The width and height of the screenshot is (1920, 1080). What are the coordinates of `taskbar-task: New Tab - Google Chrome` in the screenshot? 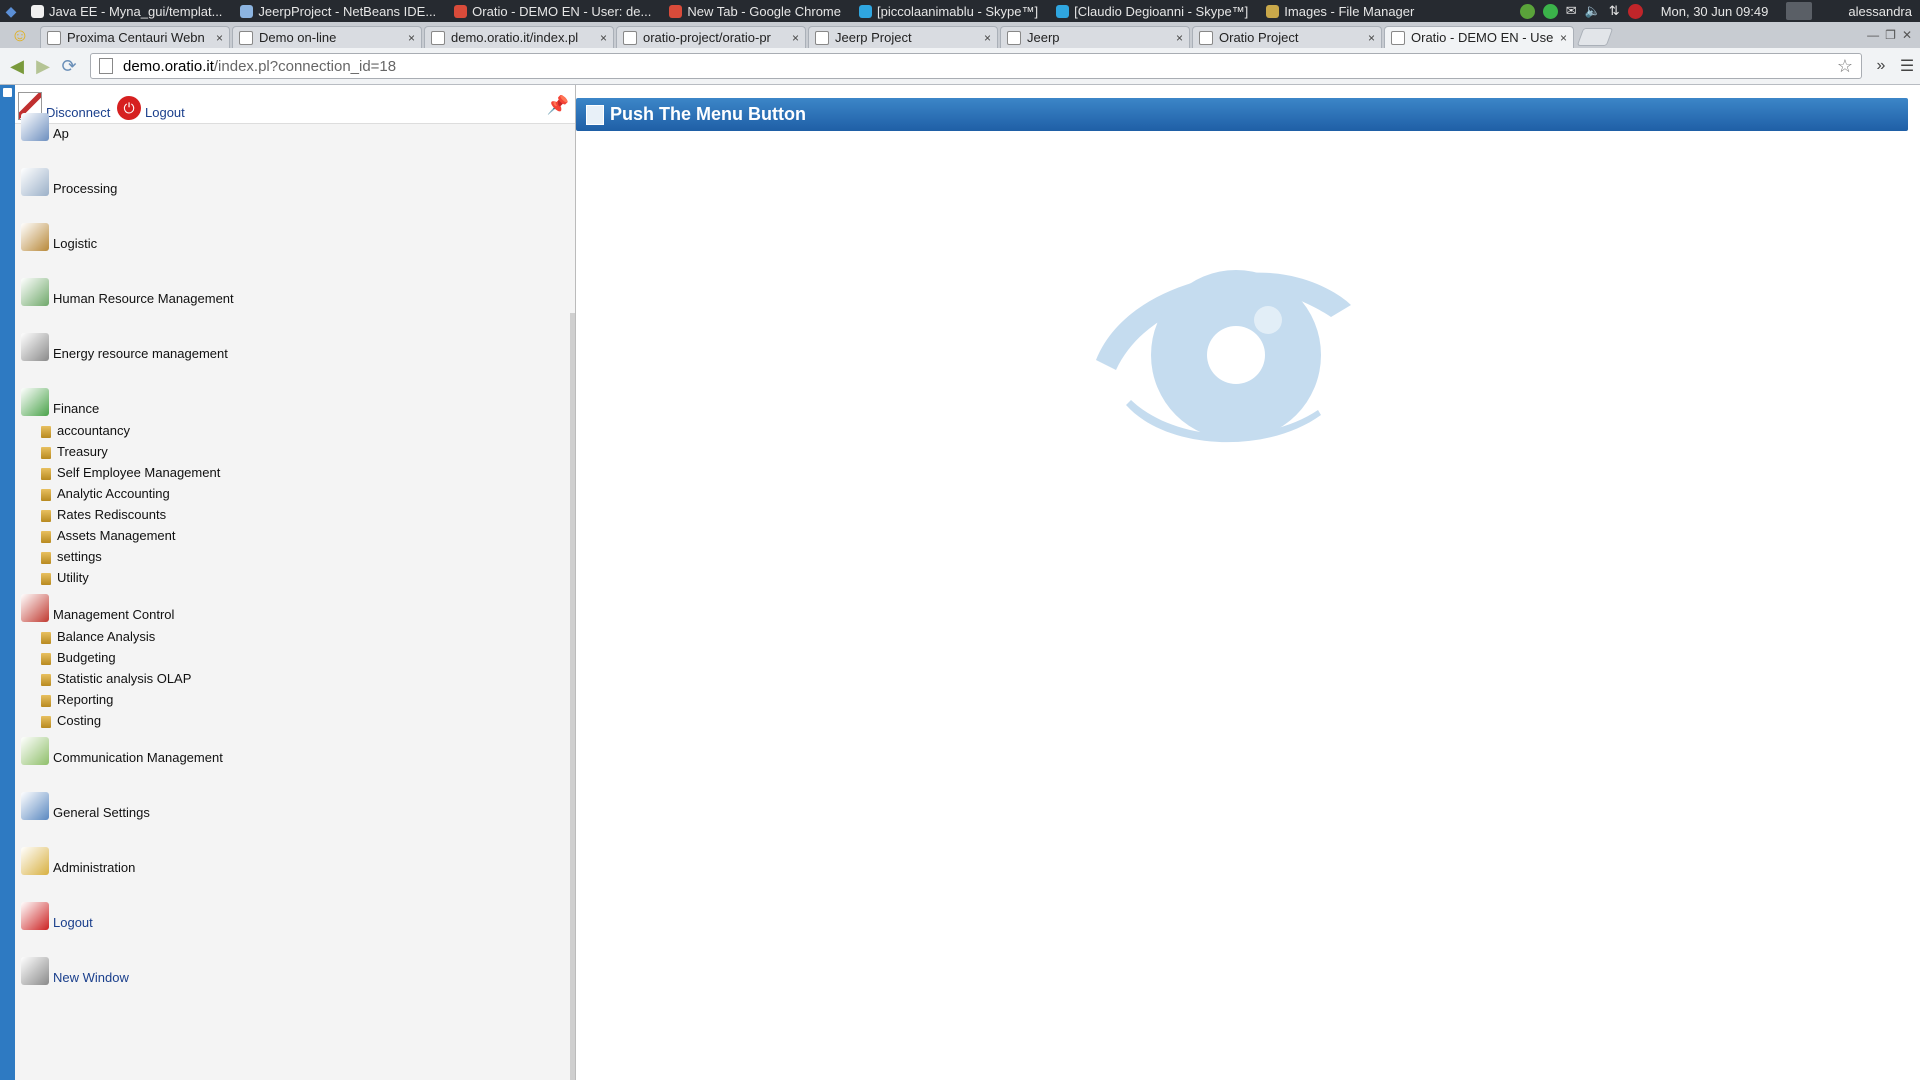 It's located at (755, 11).